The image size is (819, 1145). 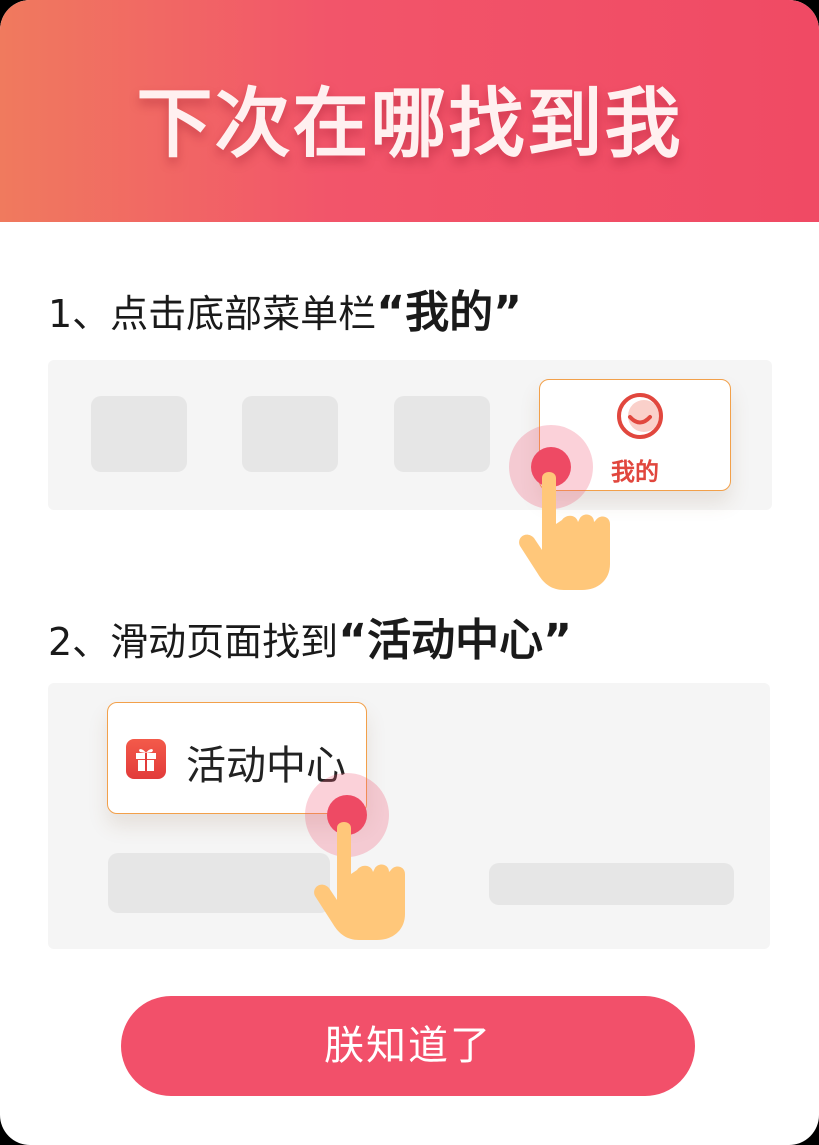 I want to click on step-1-text: 1、点击底部菜单栏, so click(x=212, y=314).